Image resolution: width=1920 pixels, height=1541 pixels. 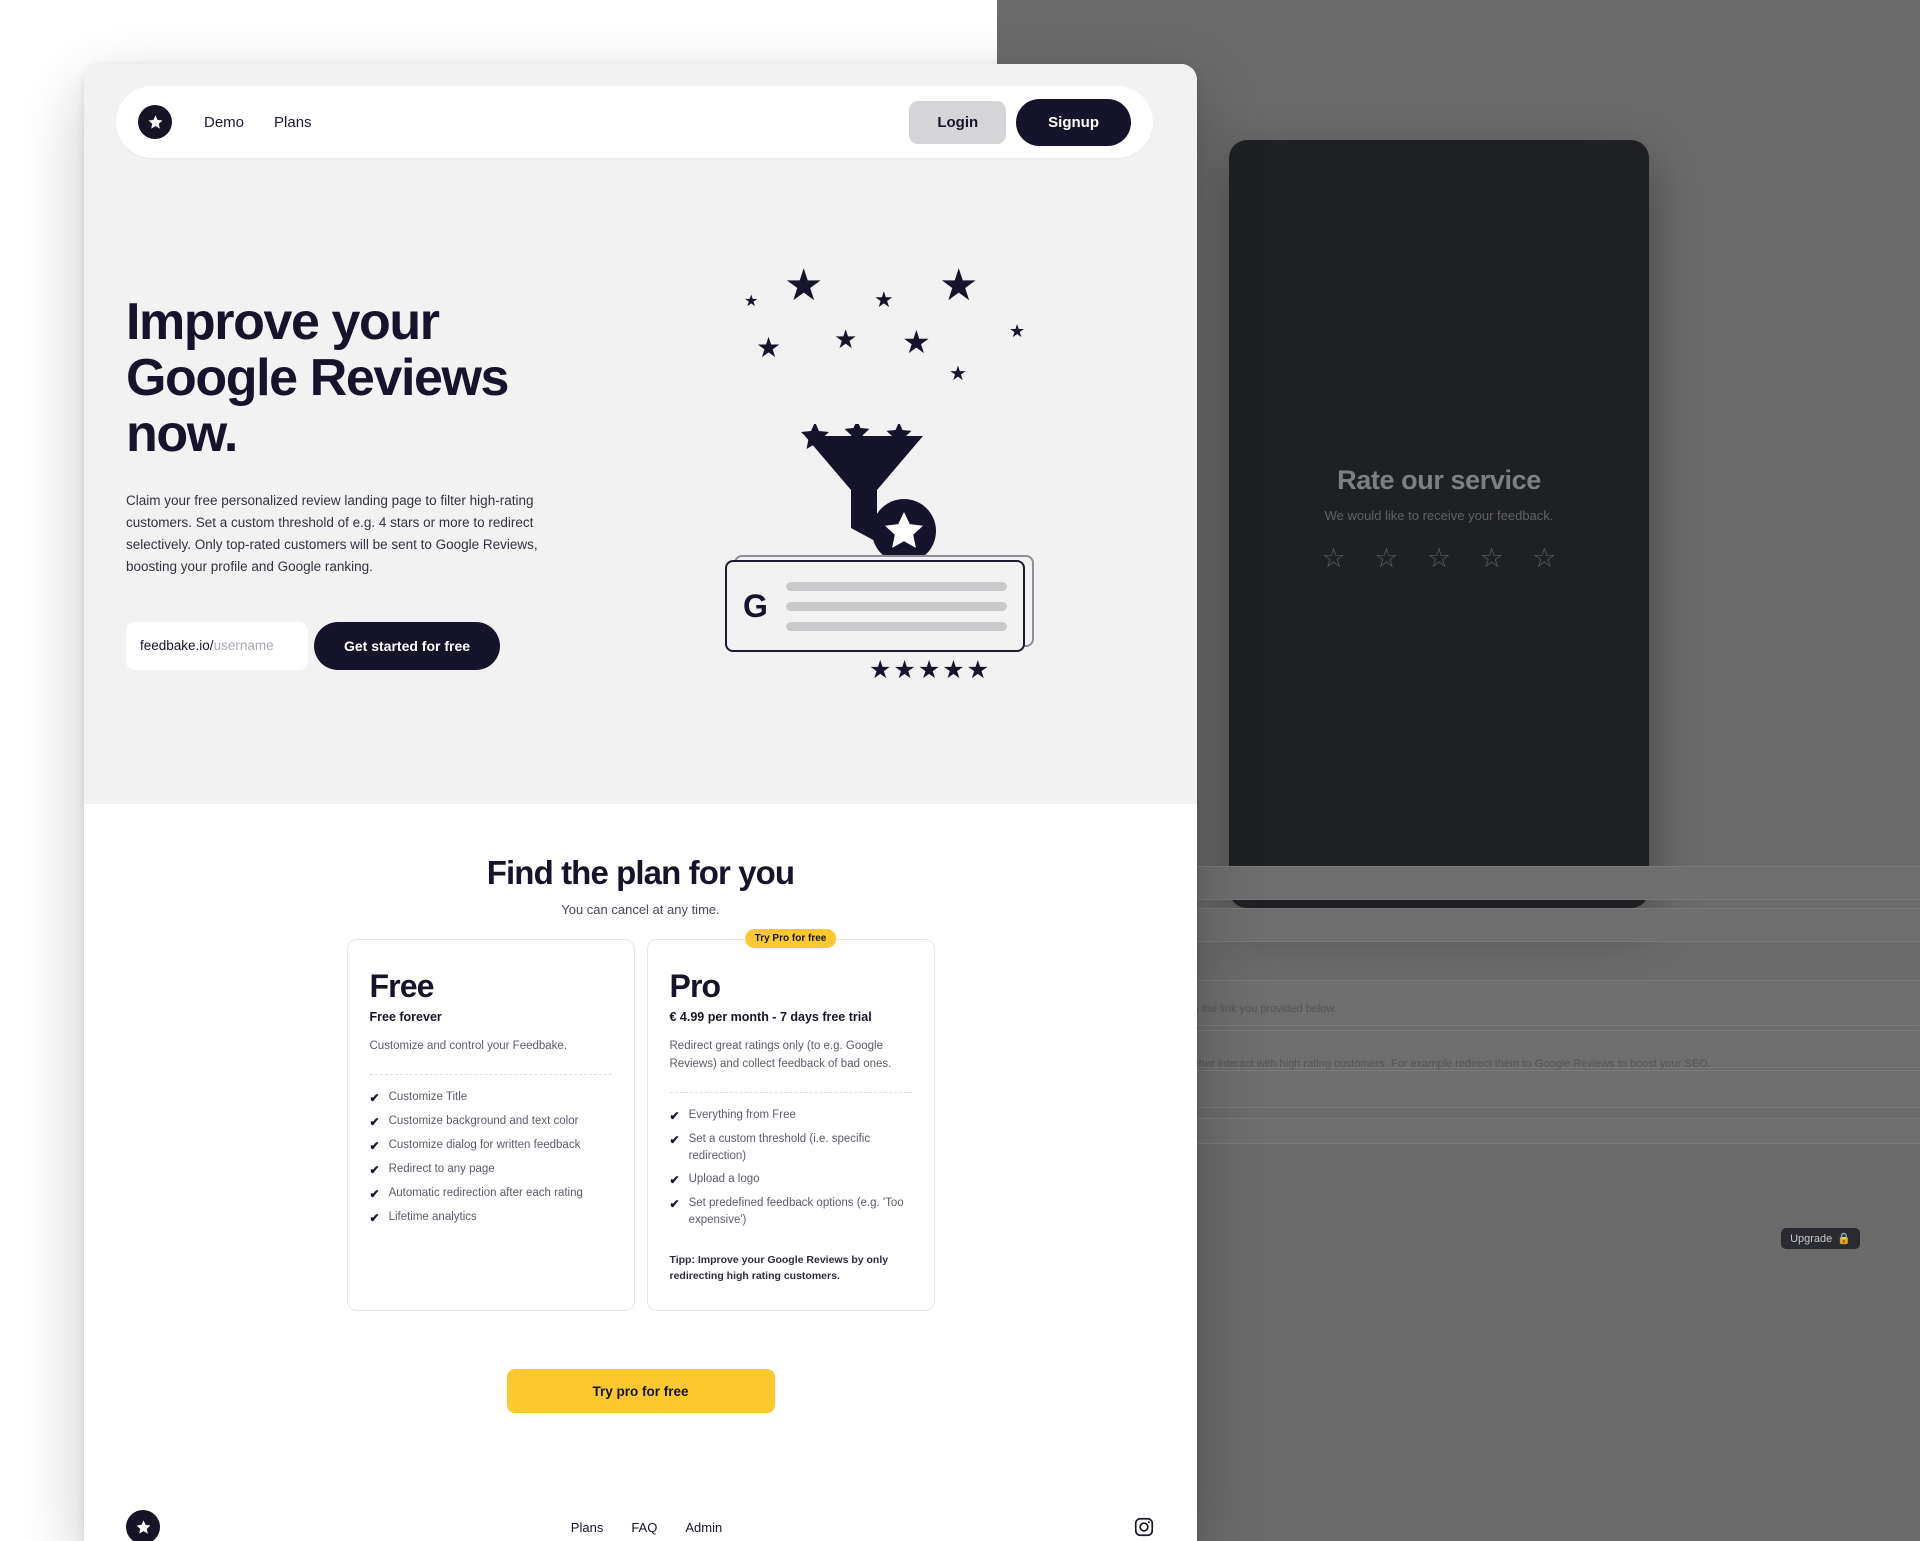 I want to click on username-placeholder: username, so click(x=243, y=646).